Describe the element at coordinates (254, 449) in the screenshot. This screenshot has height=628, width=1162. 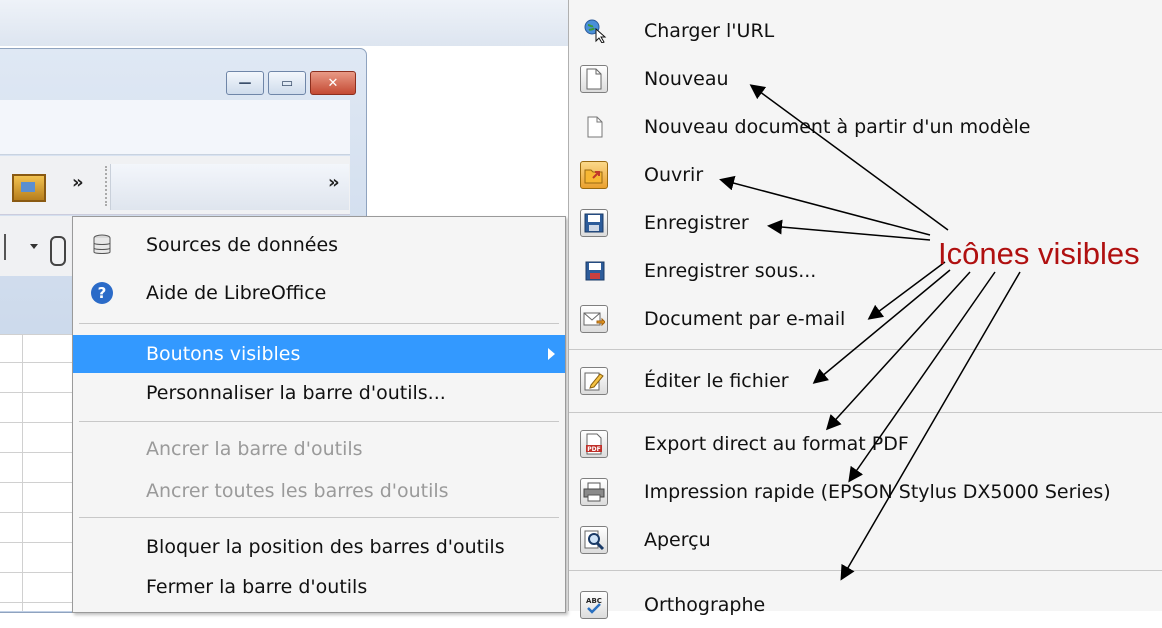
I see `menu-item-label: Ancrer la barre d'outils` at that location.